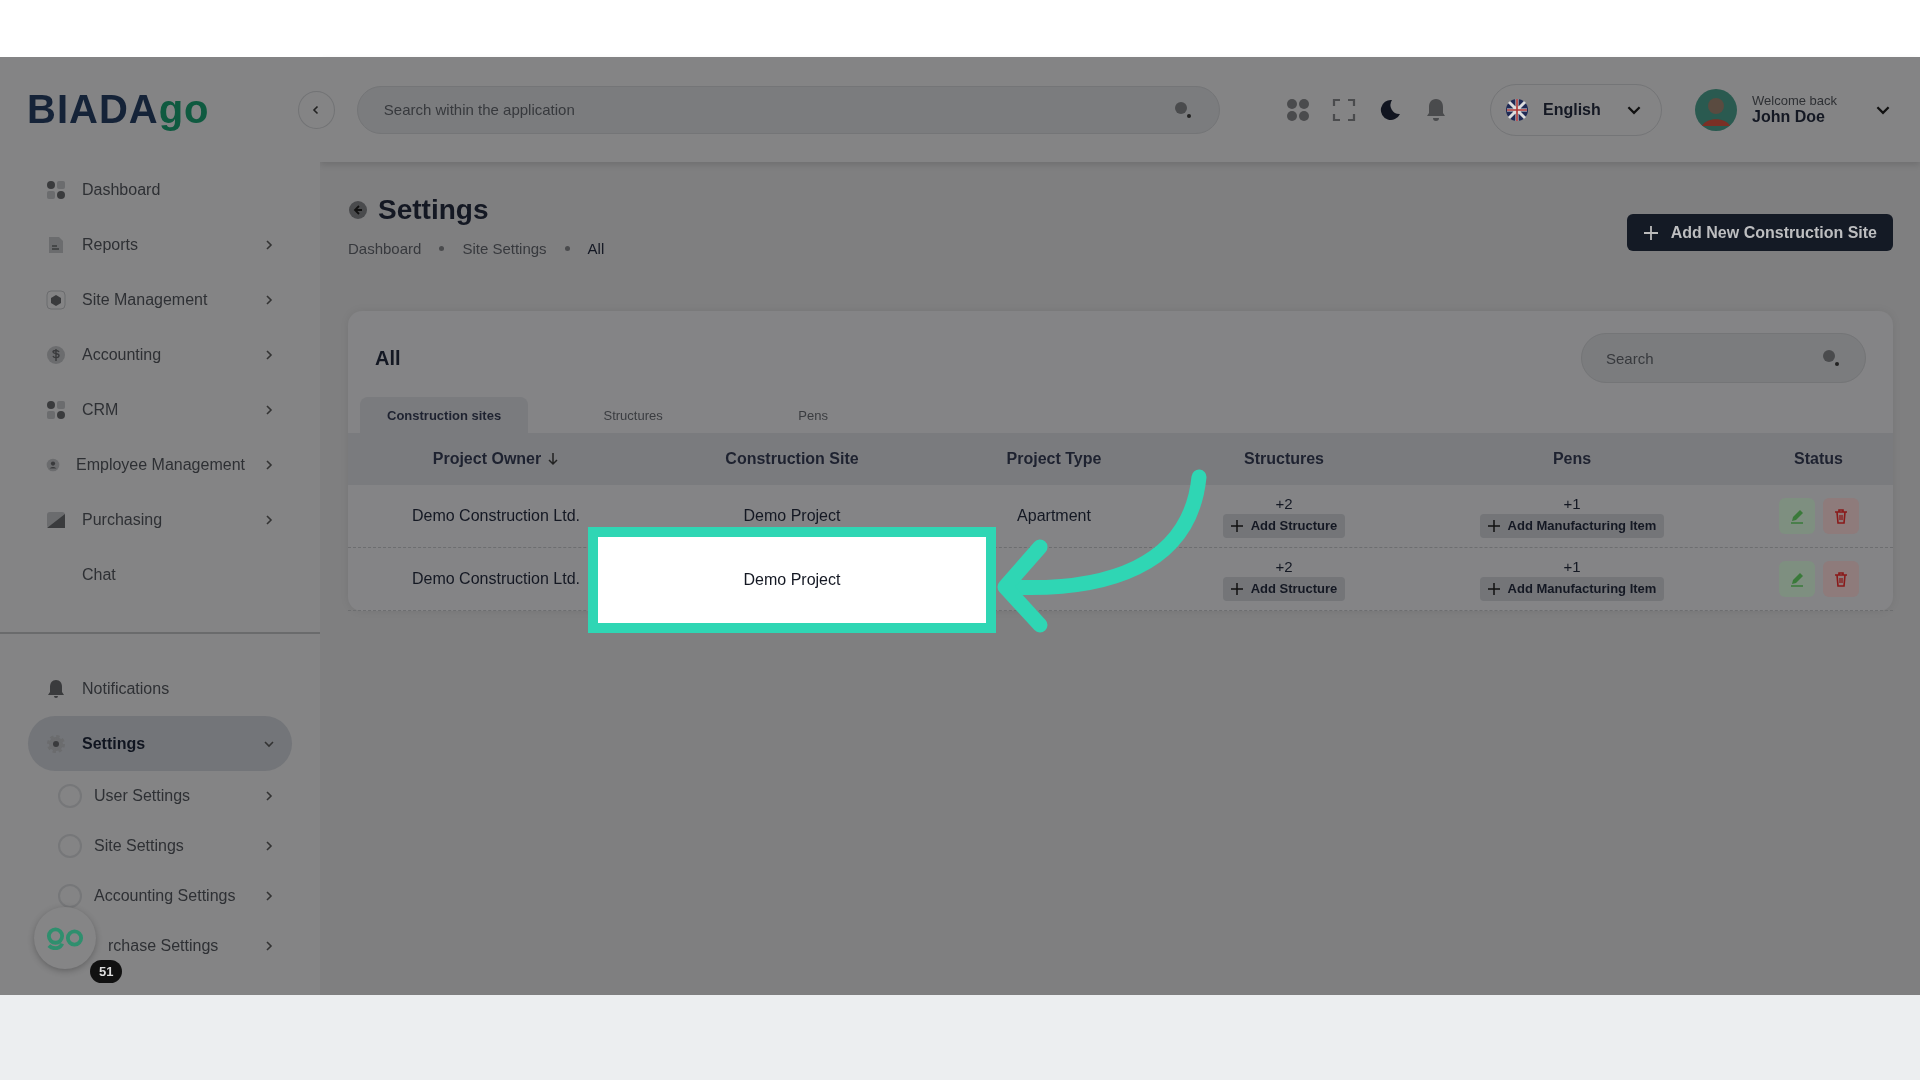 This screenshot has width=1920, height=1080. Describe the element at coordinates (165, 896) in the screenshot. I see `sidebar-subitem: Accounting Settings` at that location.